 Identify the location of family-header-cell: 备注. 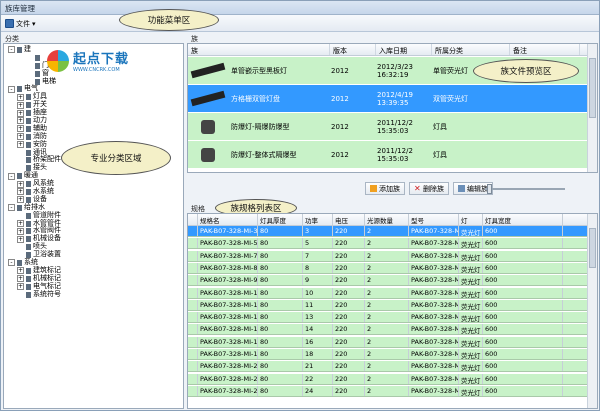
(545, 49).